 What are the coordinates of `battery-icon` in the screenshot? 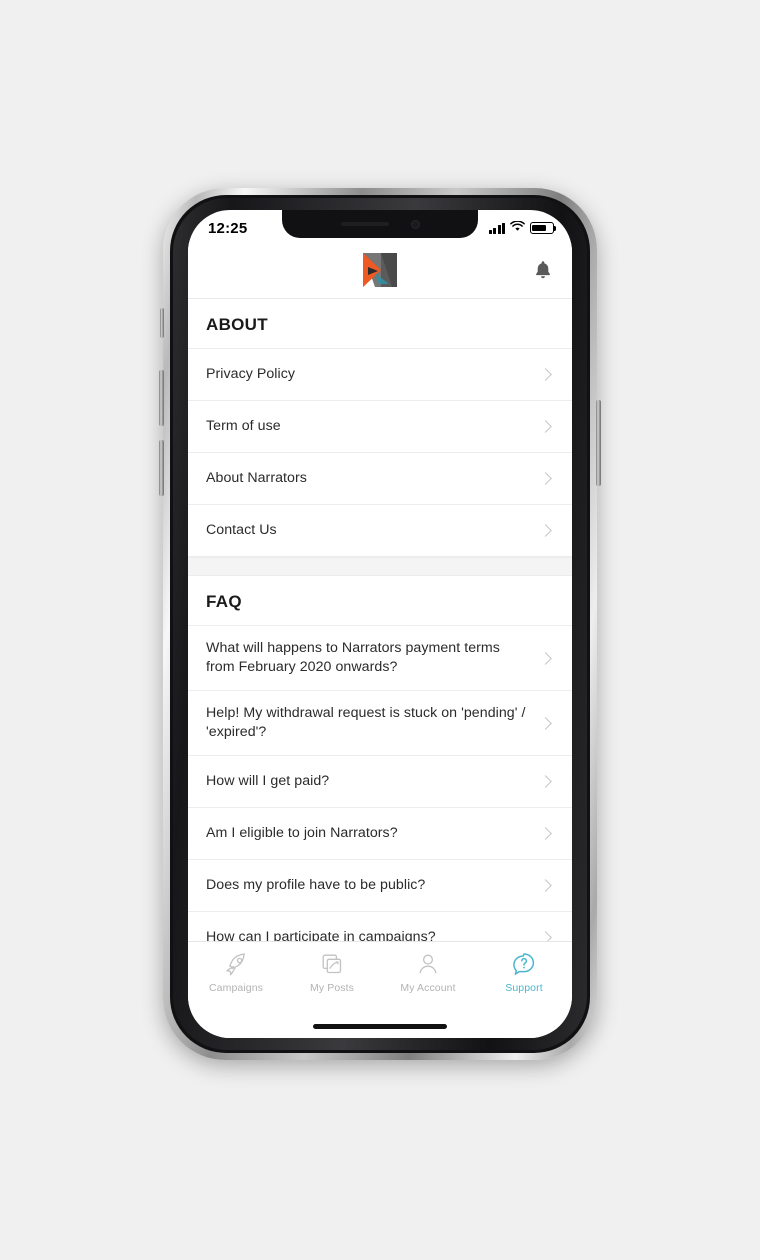 It's located at (543, 228).